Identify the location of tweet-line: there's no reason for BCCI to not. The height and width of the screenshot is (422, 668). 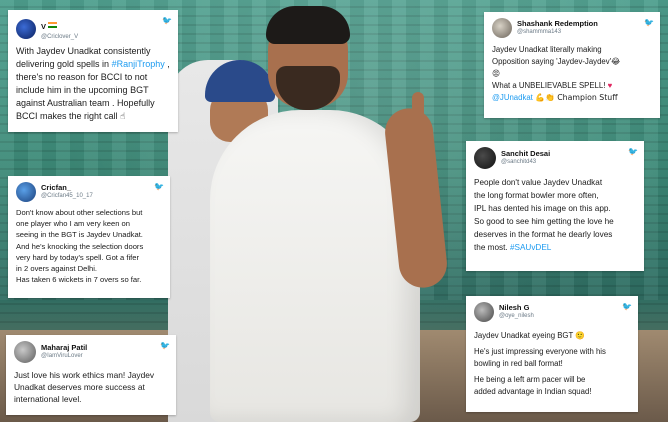
(82, 77).